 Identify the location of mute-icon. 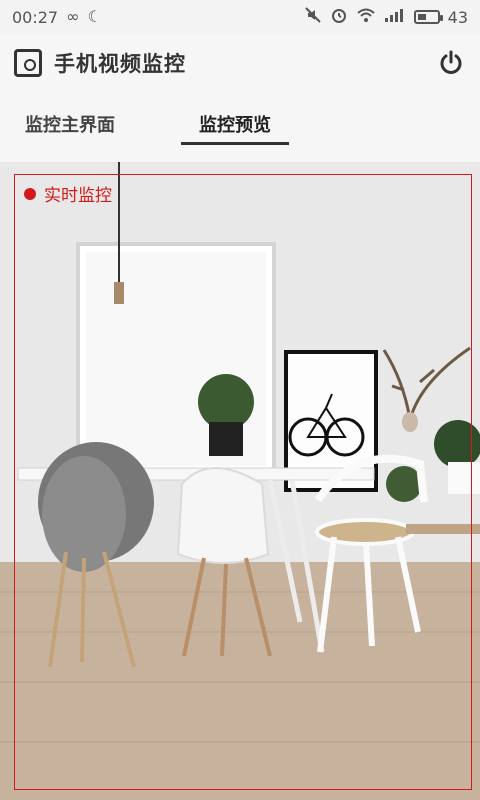
(313, 17).